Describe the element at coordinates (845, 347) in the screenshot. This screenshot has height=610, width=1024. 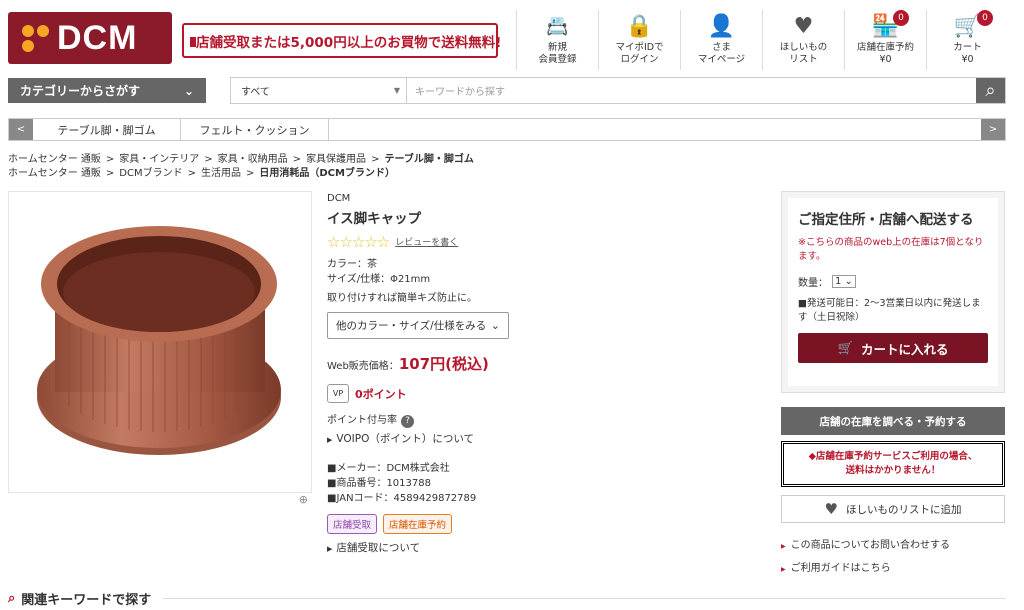
I see `cart-icon: 🛒` at that location.